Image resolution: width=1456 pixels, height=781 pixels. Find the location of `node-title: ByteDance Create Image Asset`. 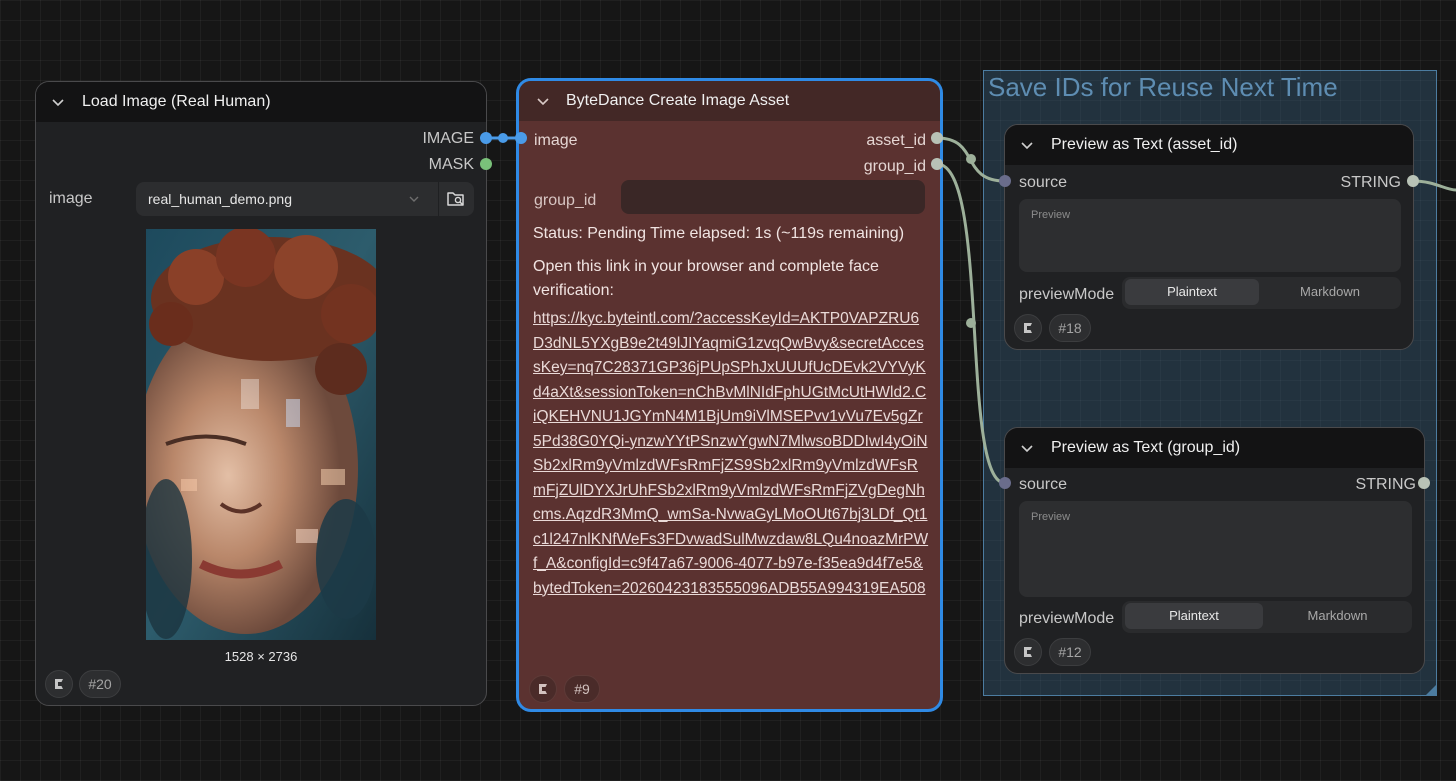

node-title: ByteDance Create Image Asset is located at coordinates (678, 100).